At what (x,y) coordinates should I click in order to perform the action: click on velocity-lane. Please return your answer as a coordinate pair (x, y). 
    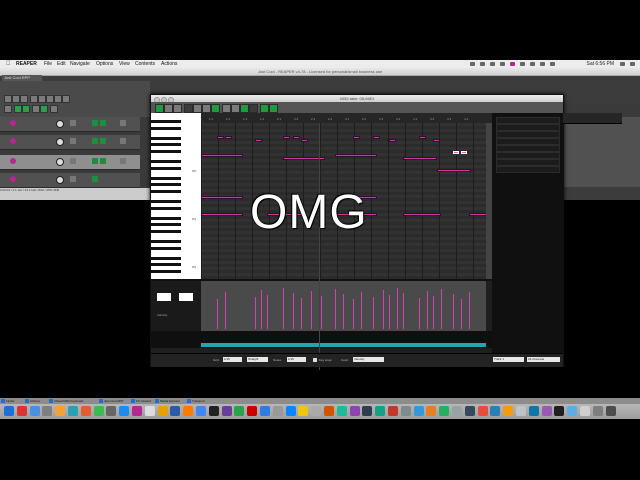
    Looking at the image, I should click on (343, 306).